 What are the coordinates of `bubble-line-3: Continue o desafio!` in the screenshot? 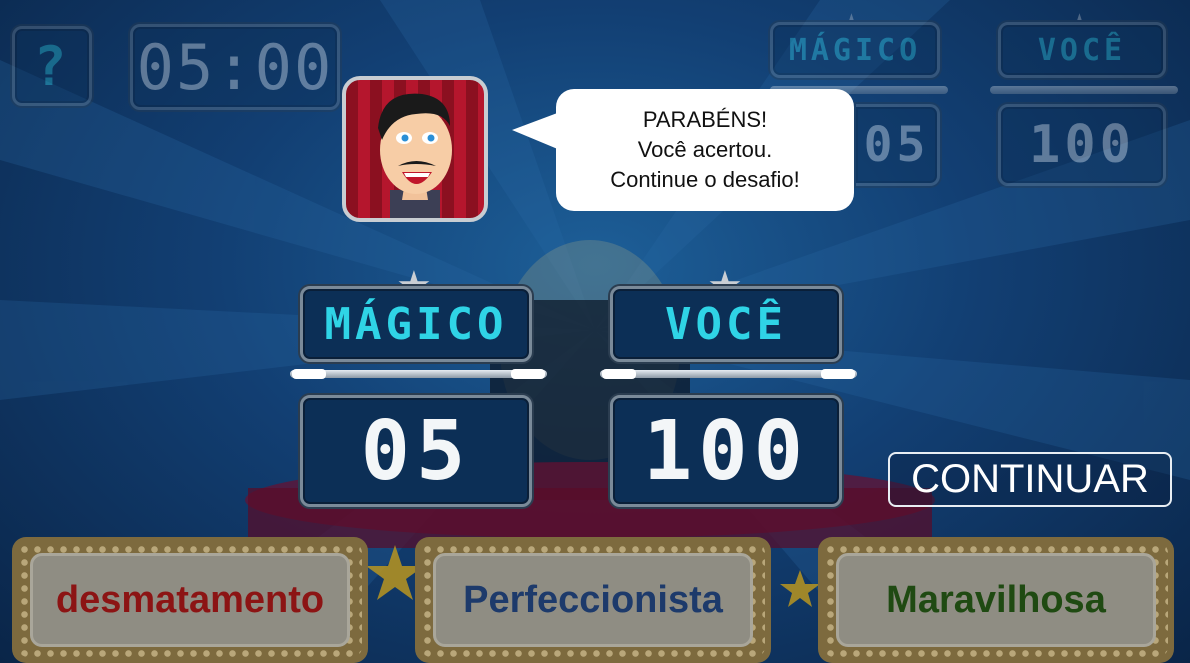 It's located at (705, 179).